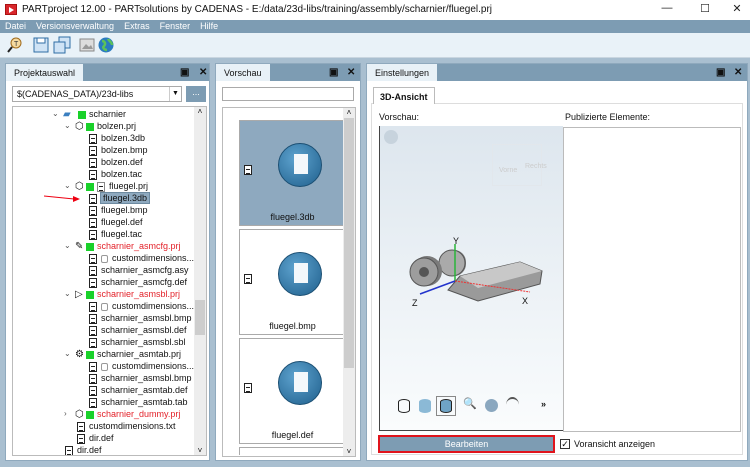 The width and height of the screenshot is (750, 467). I want to click on menu-versionsverwaltung: Versionsverwaltung, so click(75, 26).